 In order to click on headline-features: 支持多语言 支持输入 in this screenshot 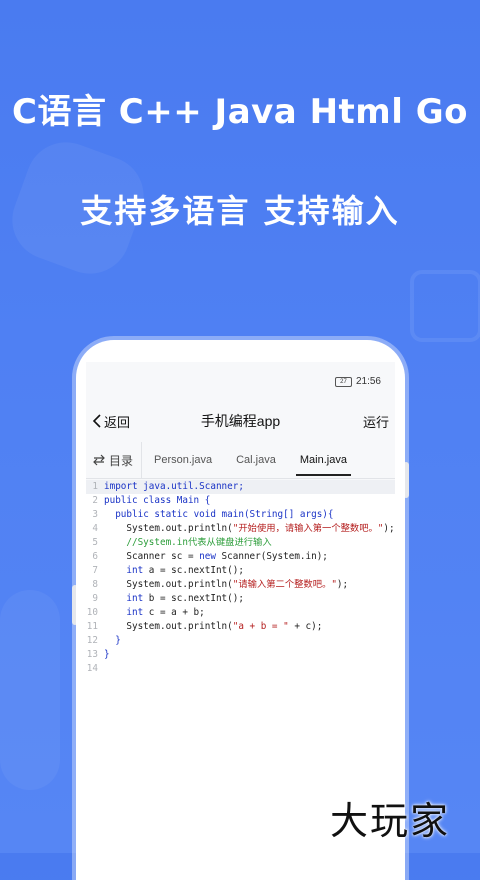, I will do `click(240, 211)`.